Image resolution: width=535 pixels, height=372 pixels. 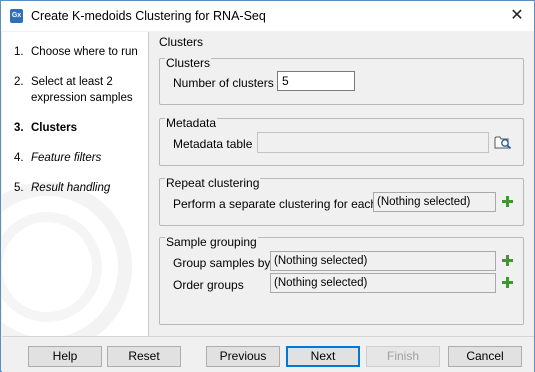 What do you see at coordinates (181, 42) in the screenshot?
I see `page-title: Clusters` at bounding box center [181, 42].